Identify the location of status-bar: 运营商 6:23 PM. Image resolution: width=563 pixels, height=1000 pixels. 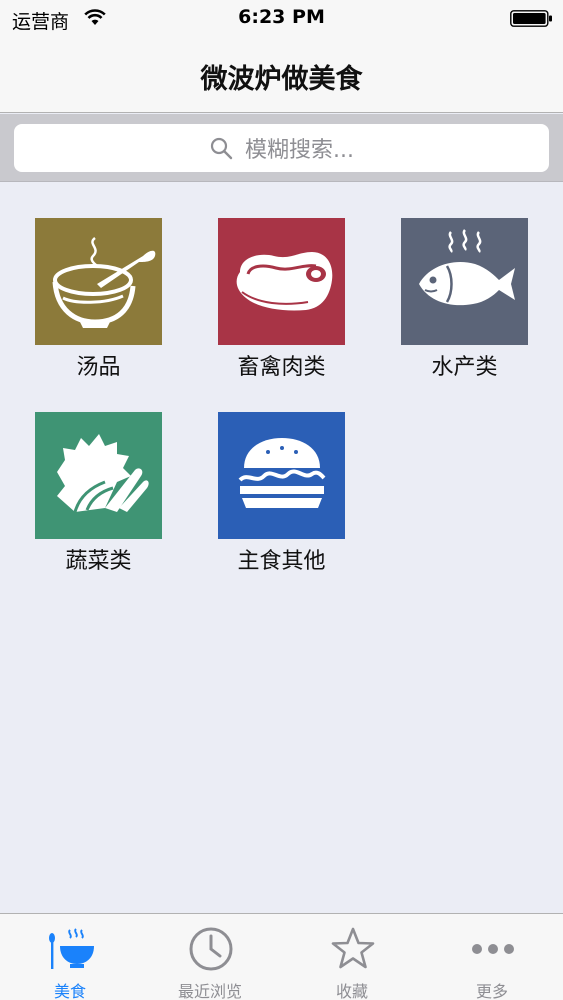
(281, 19).